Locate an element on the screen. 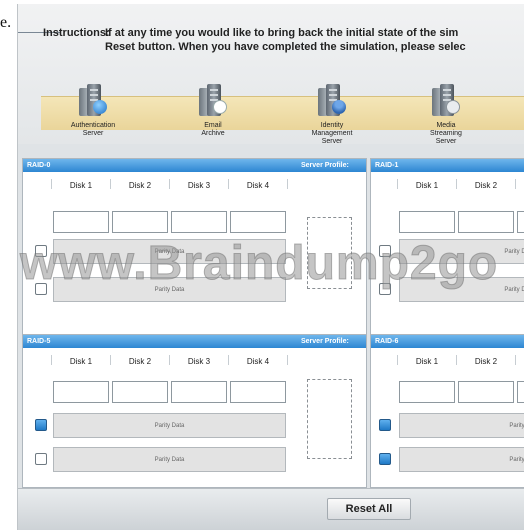 Image resolution: width=524 pixels, height=530 pixels. server-name: Authentication Server is located at coordinates (93, 129).